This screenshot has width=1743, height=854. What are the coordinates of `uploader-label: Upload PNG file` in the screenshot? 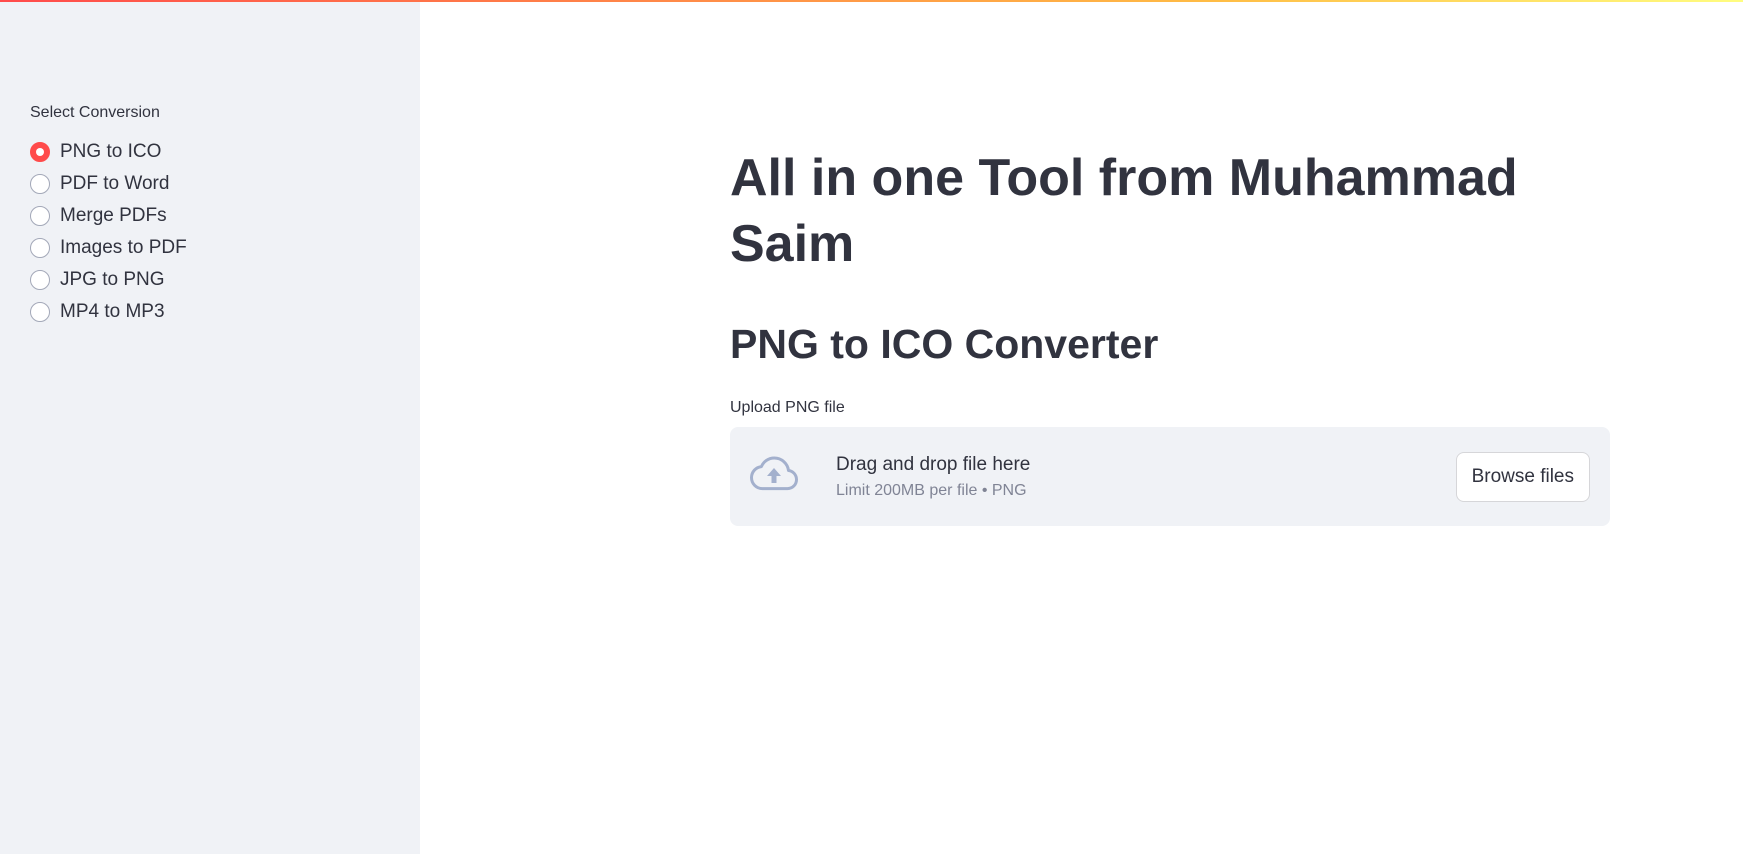 It's located at (787, 407).